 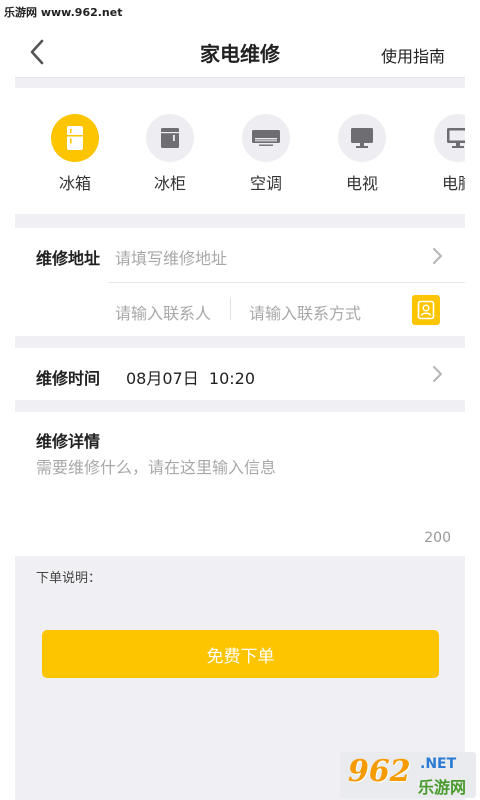 I want to click on chevron-left-icon, so click(x=37, y=52).